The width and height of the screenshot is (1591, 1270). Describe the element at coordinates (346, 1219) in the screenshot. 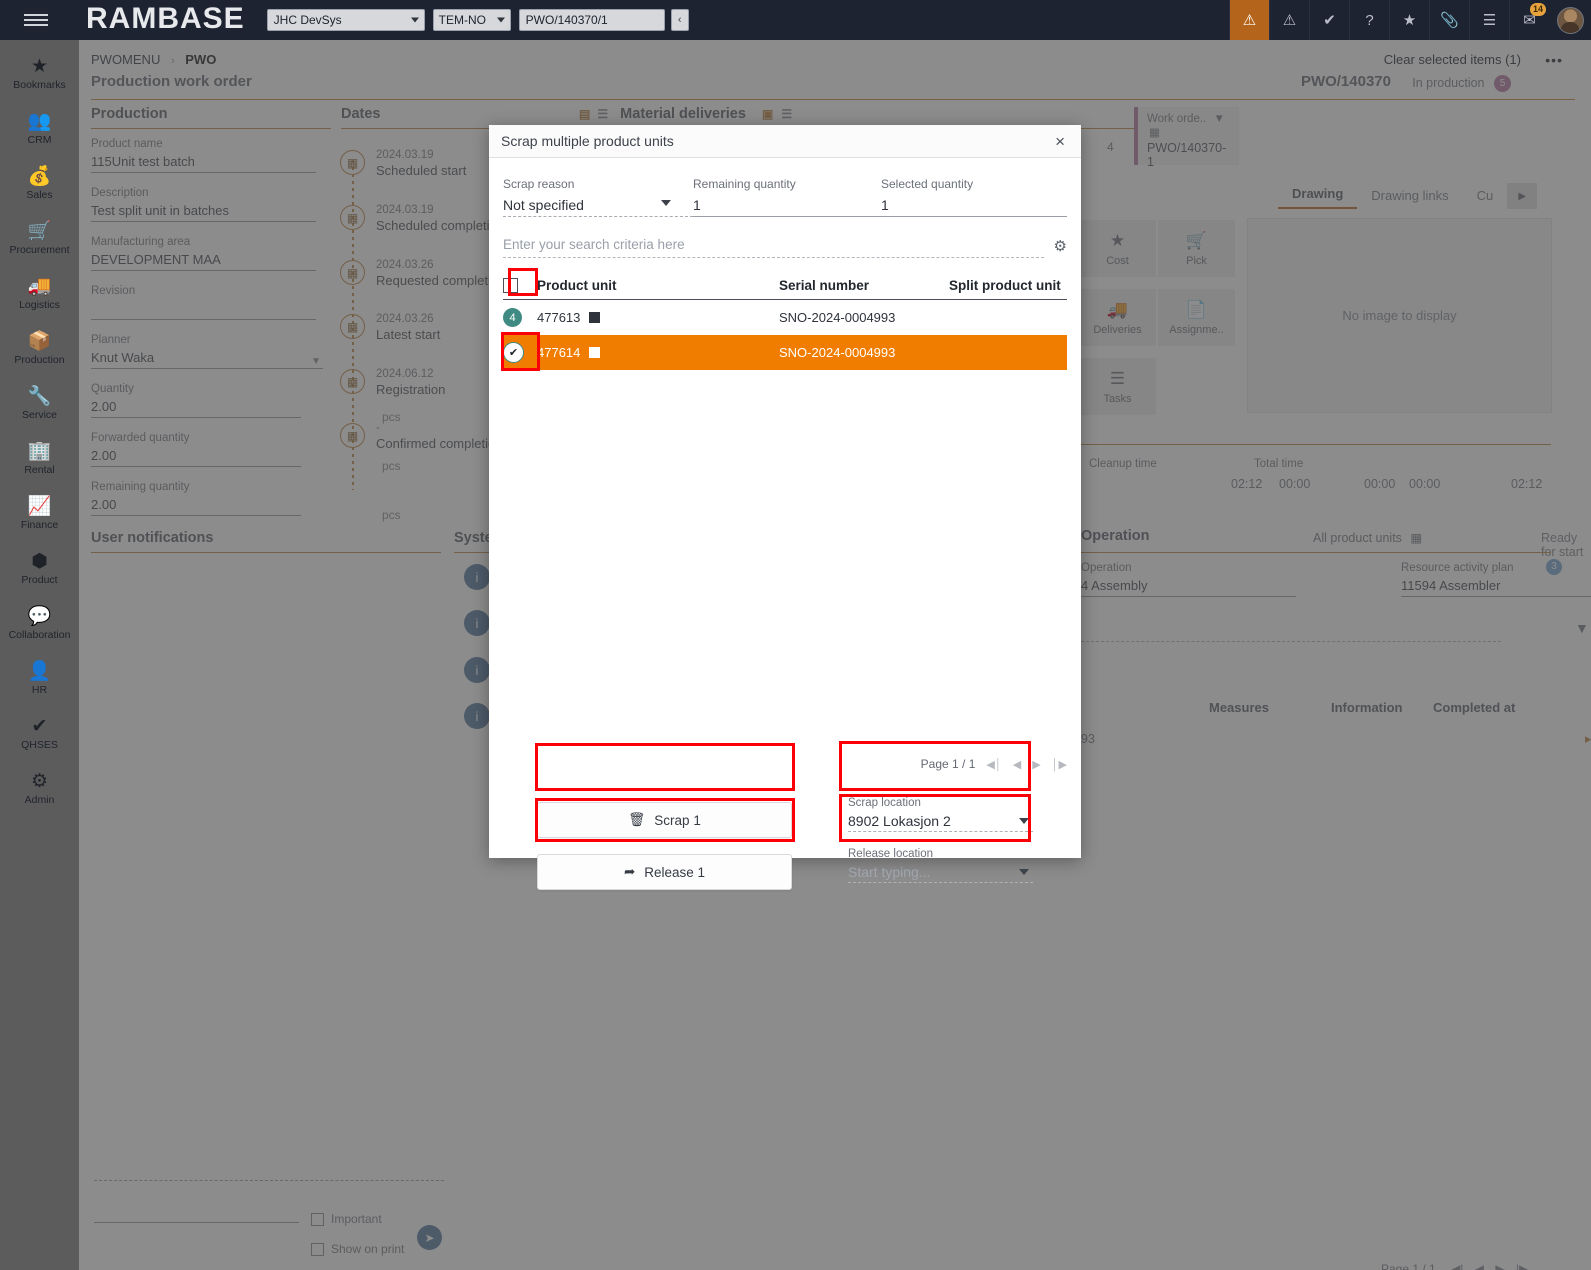

I see `checkbox-important: Important` at that location.